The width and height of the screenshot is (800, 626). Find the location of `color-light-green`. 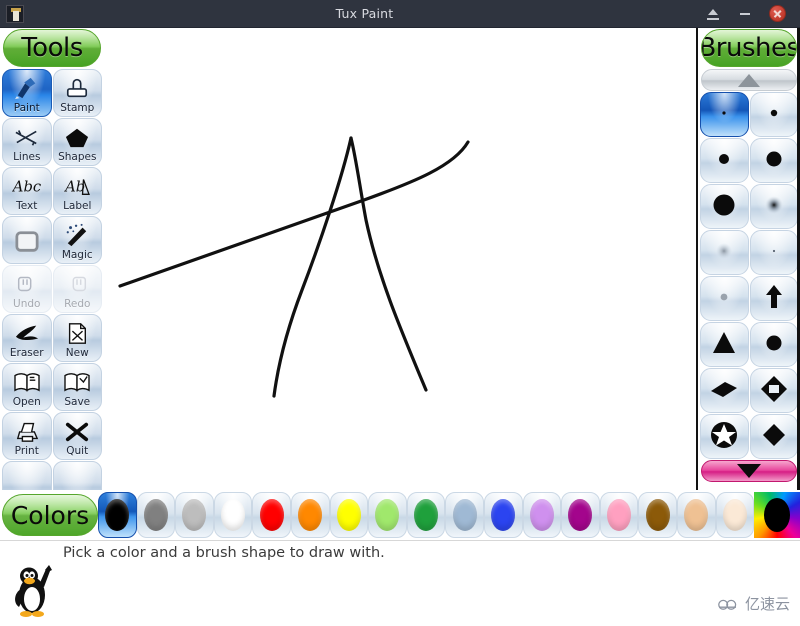

color-light-green is located at coordinates (387, 515).